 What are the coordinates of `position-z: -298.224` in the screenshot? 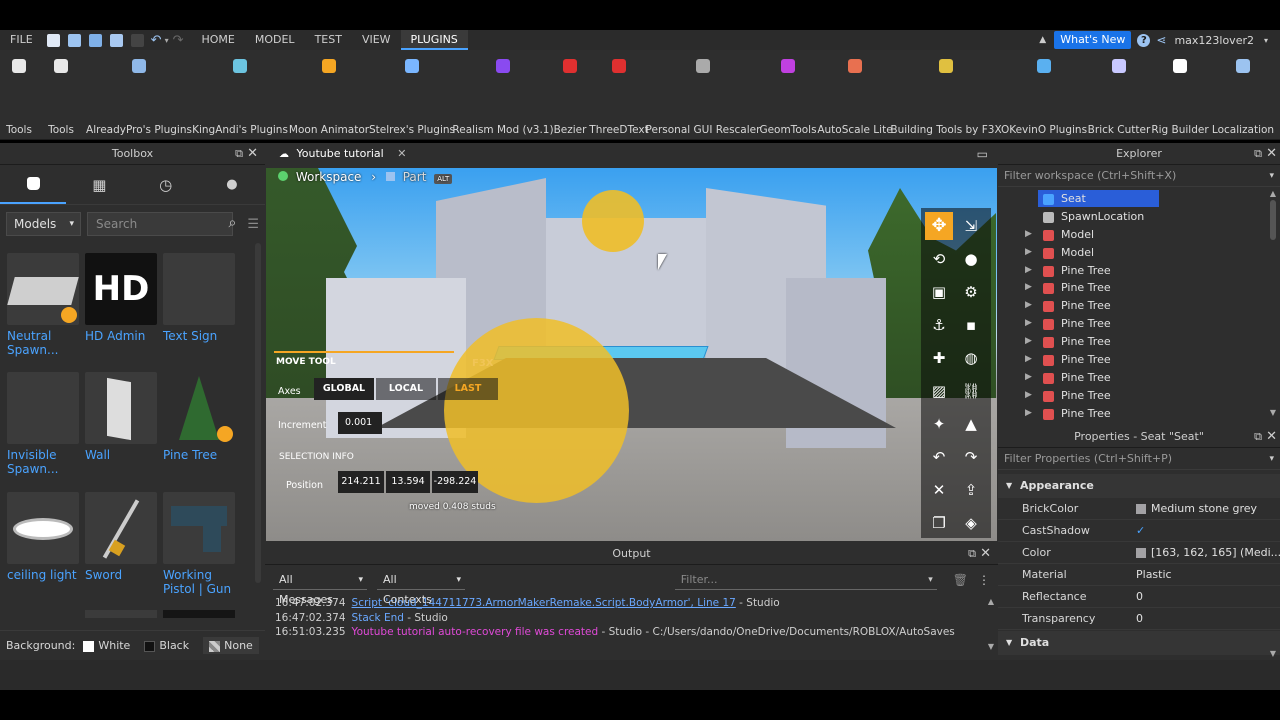 It's located at (455, 482).